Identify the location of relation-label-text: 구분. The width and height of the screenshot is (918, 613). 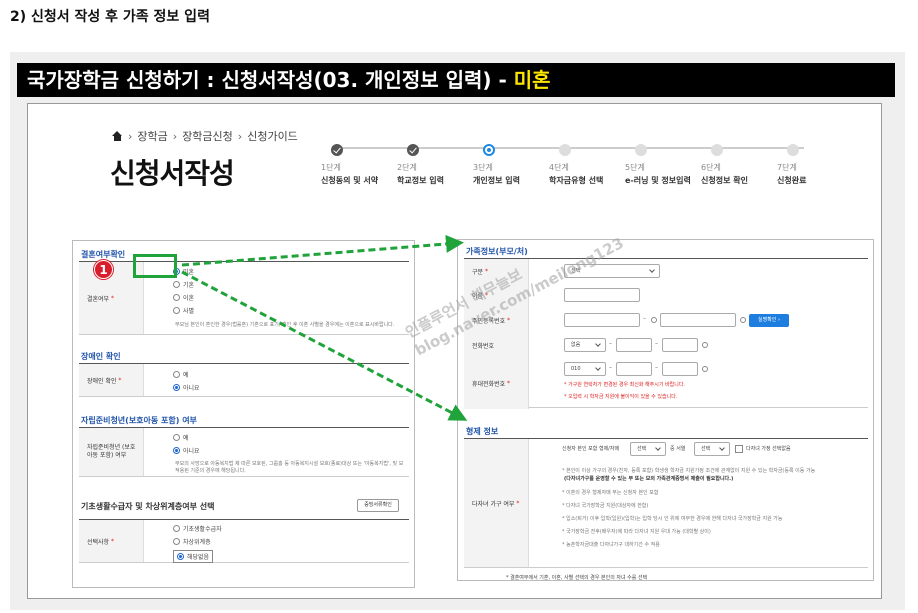
(478, 272).